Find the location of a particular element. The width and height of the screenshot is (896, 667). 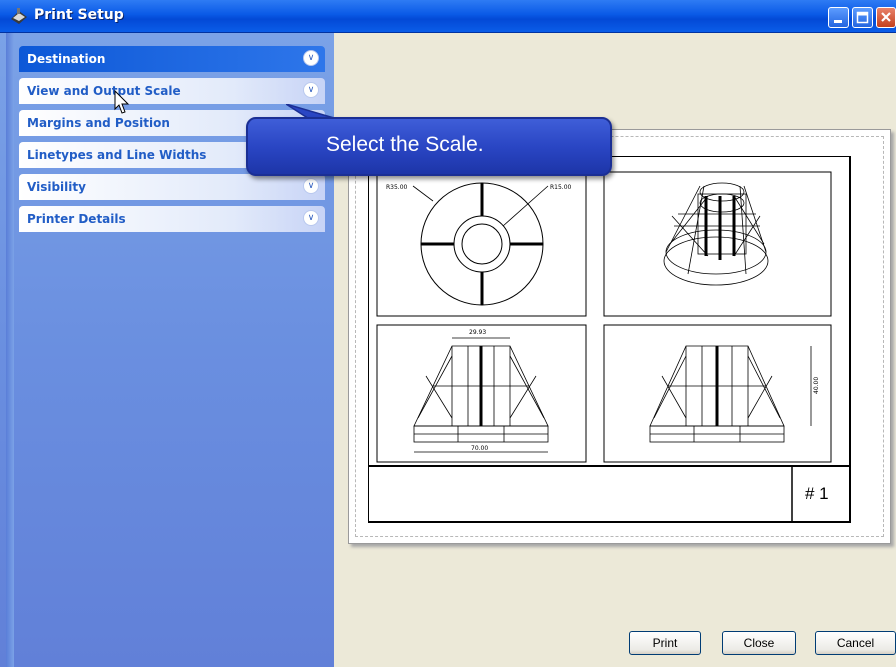

section-destination: Destination ∨ is located at coordinates (172, 59).